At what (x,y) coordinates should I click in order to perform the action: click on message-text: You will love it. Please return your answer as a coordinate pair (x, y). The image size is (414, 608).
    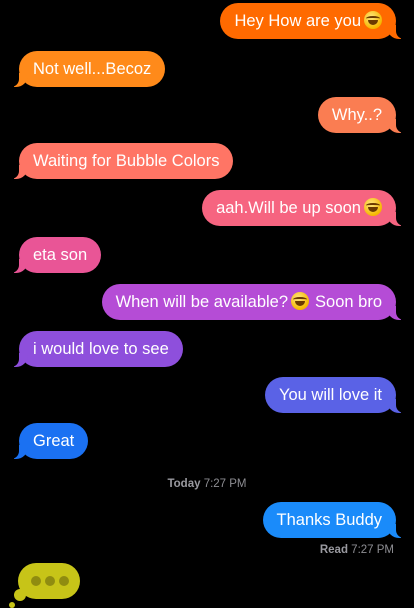
    Looking at the image, I should click on (330, 395).